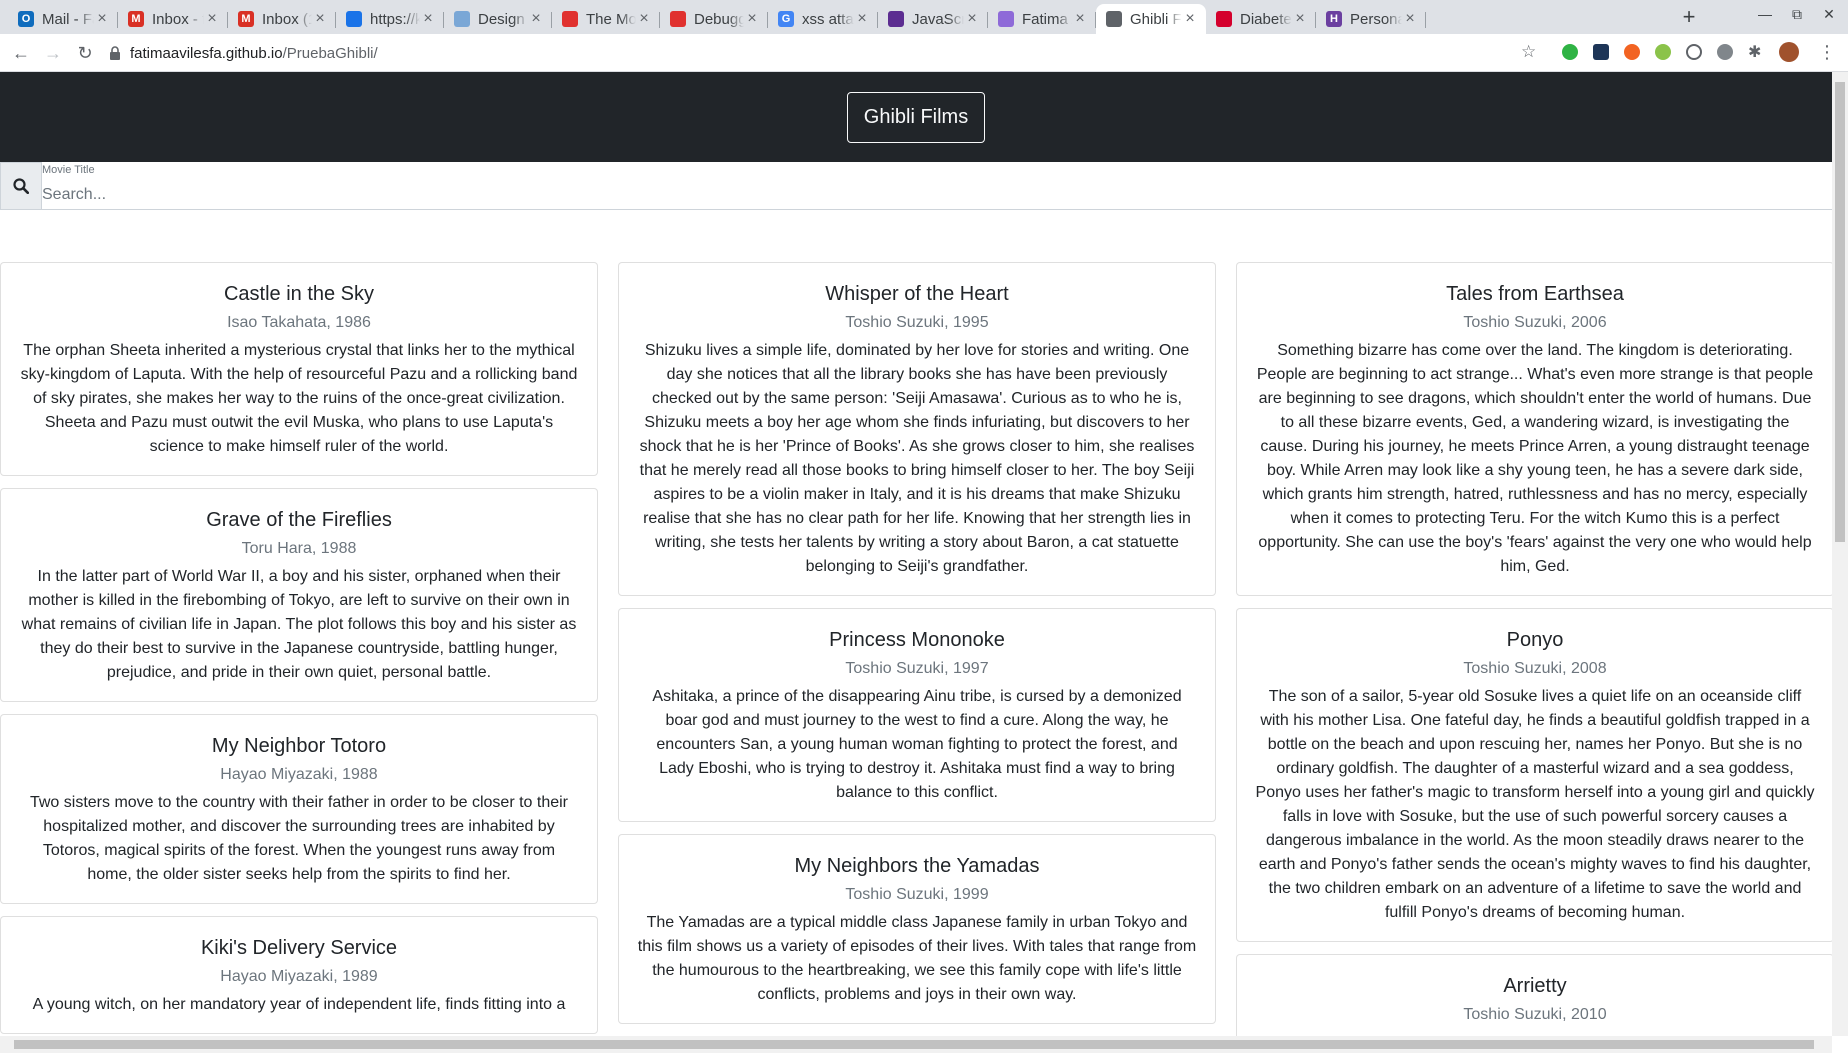 This screenshot has height=1053, width=1848. What do you see at coordinates (299, 520) in the screenshot?
I see `film-title: Grave of the Fireflies` at bounding box center [299, 520].